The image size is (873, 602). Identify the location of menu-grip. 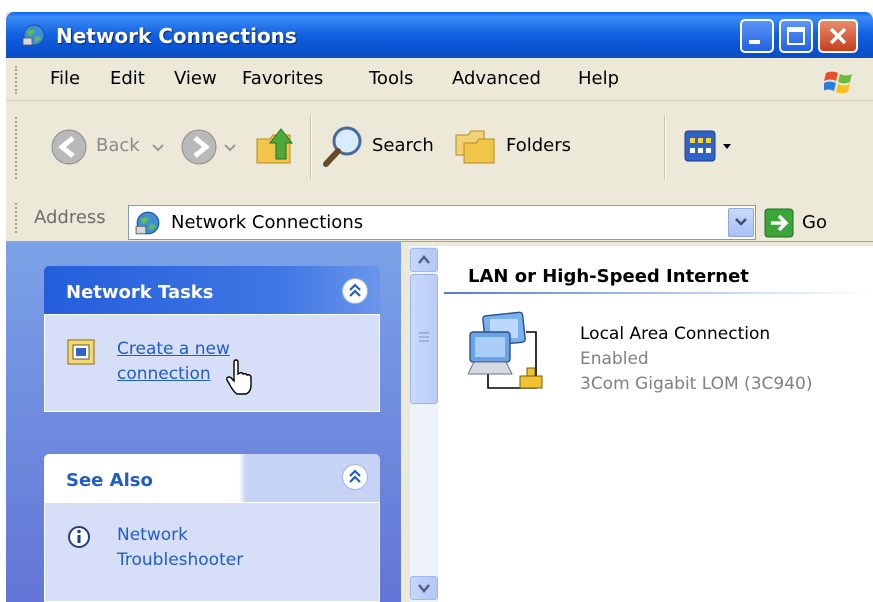
(17, 80).